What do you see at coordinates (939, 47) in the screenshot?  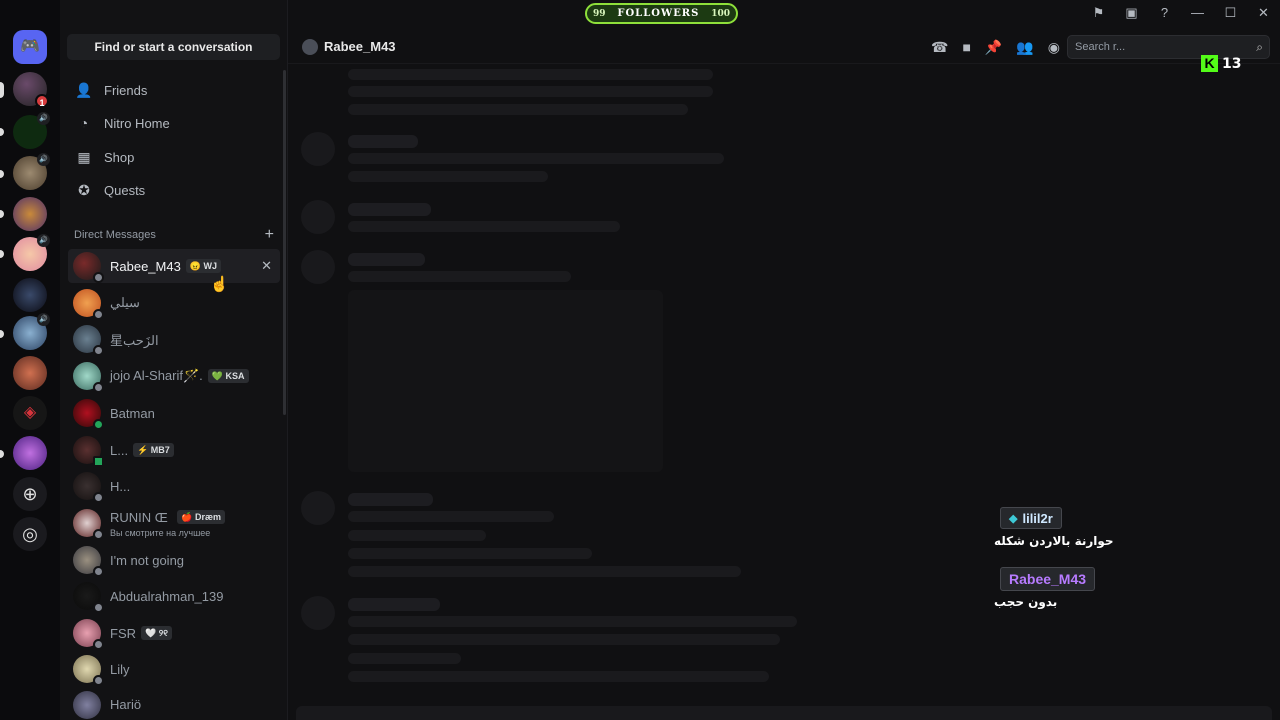 I see `voice-call-icon: ☎` at bounding box center [939, 47].